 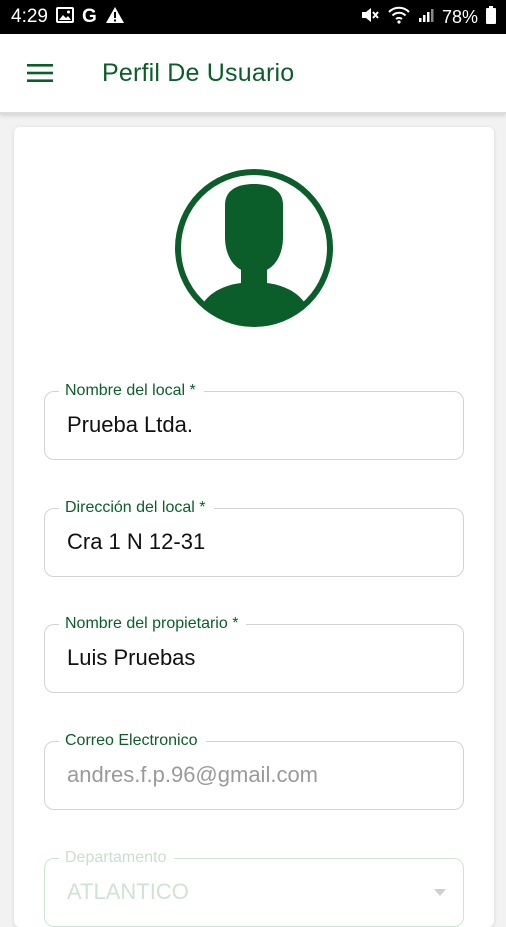 I want to click on business-name-field: Nombre del local * Prueba Ltda., so click(x=254, y=420).